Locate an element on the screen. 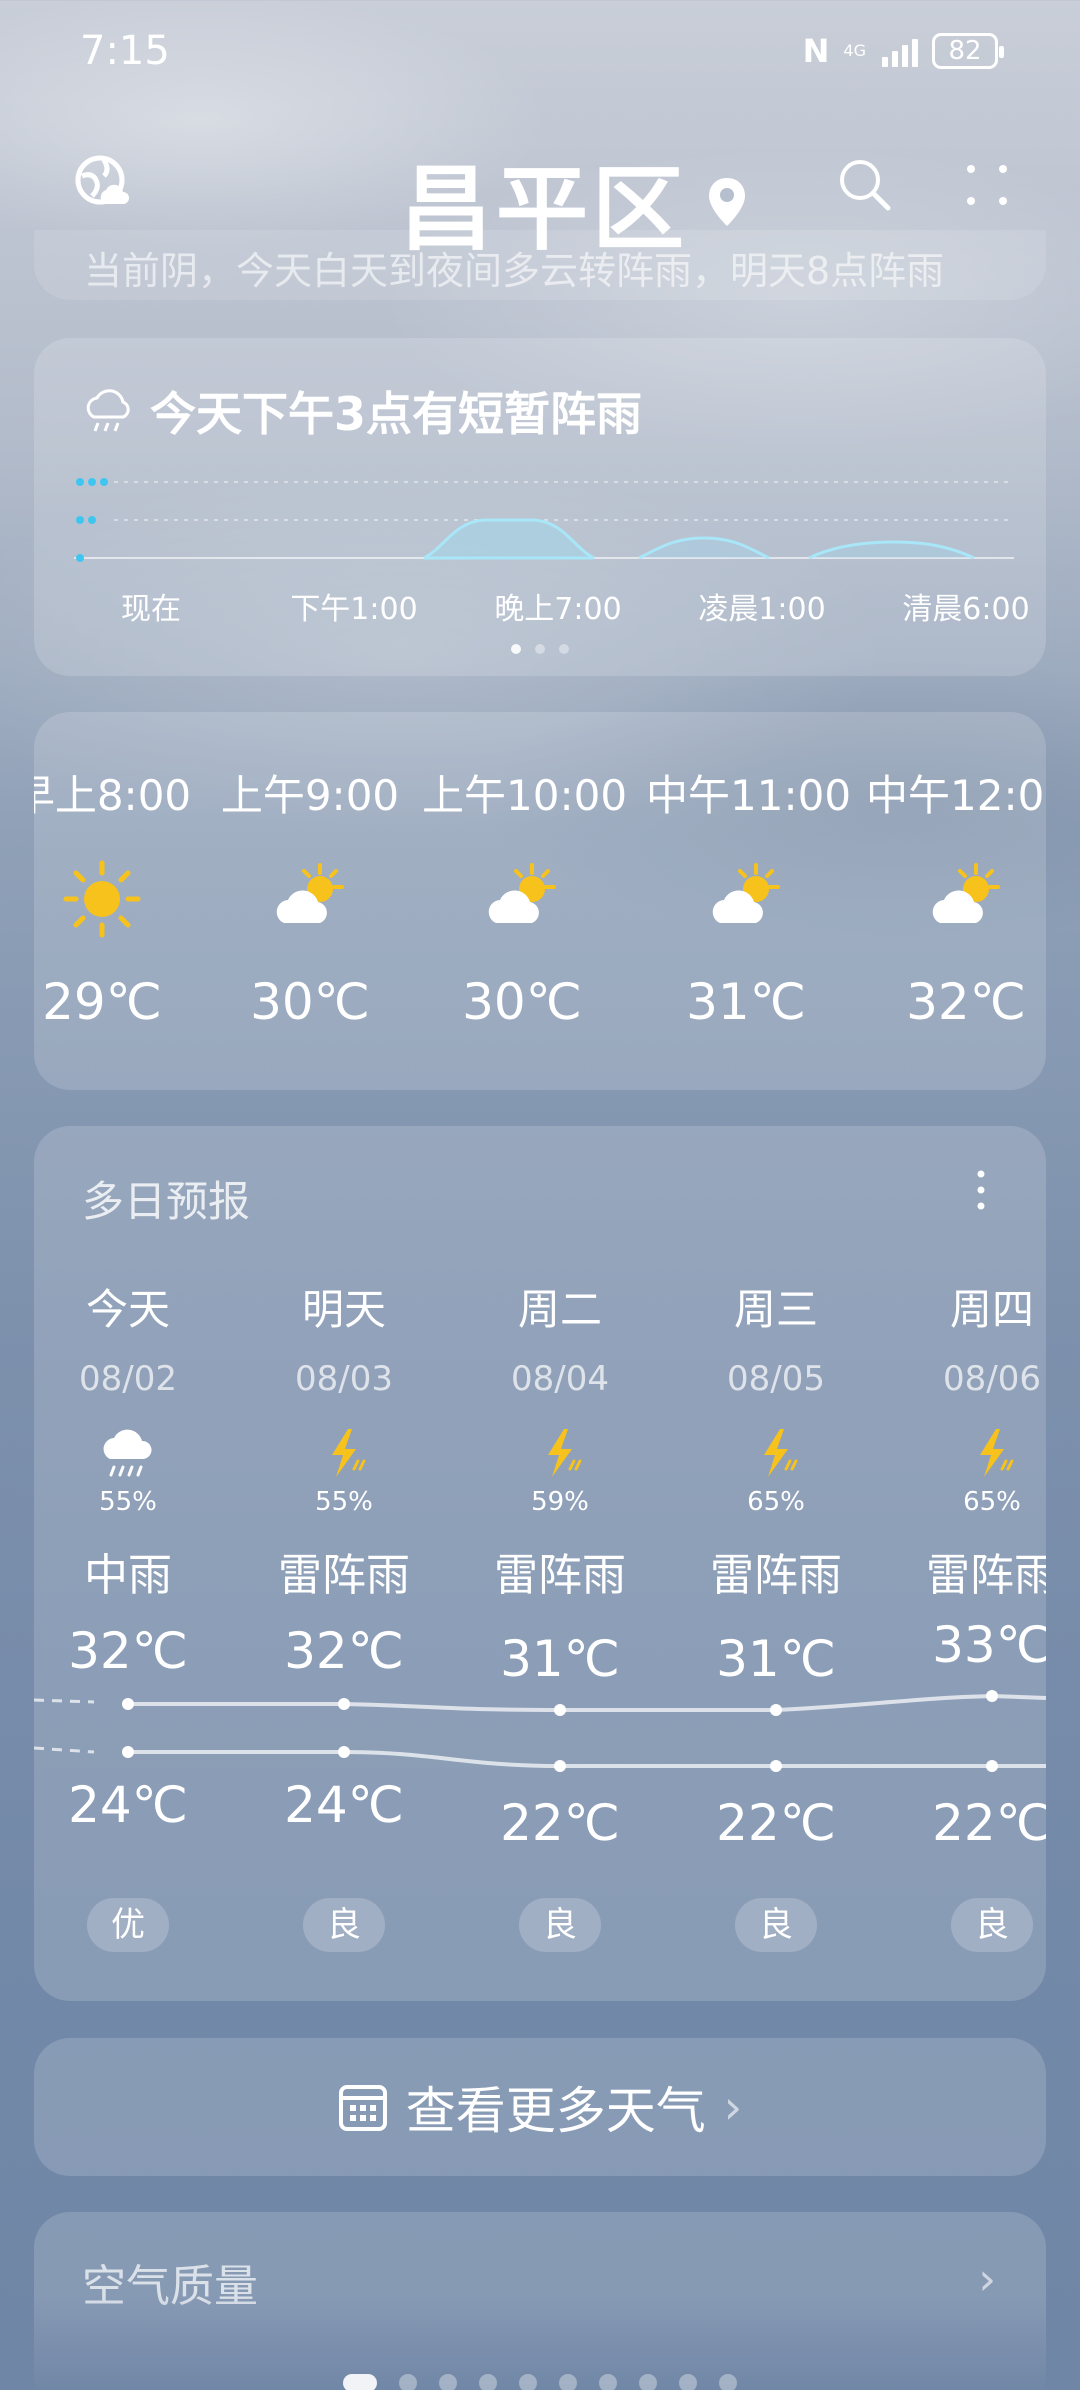  day-high-temp: 33℃ is located at coordinates (989, 1645).